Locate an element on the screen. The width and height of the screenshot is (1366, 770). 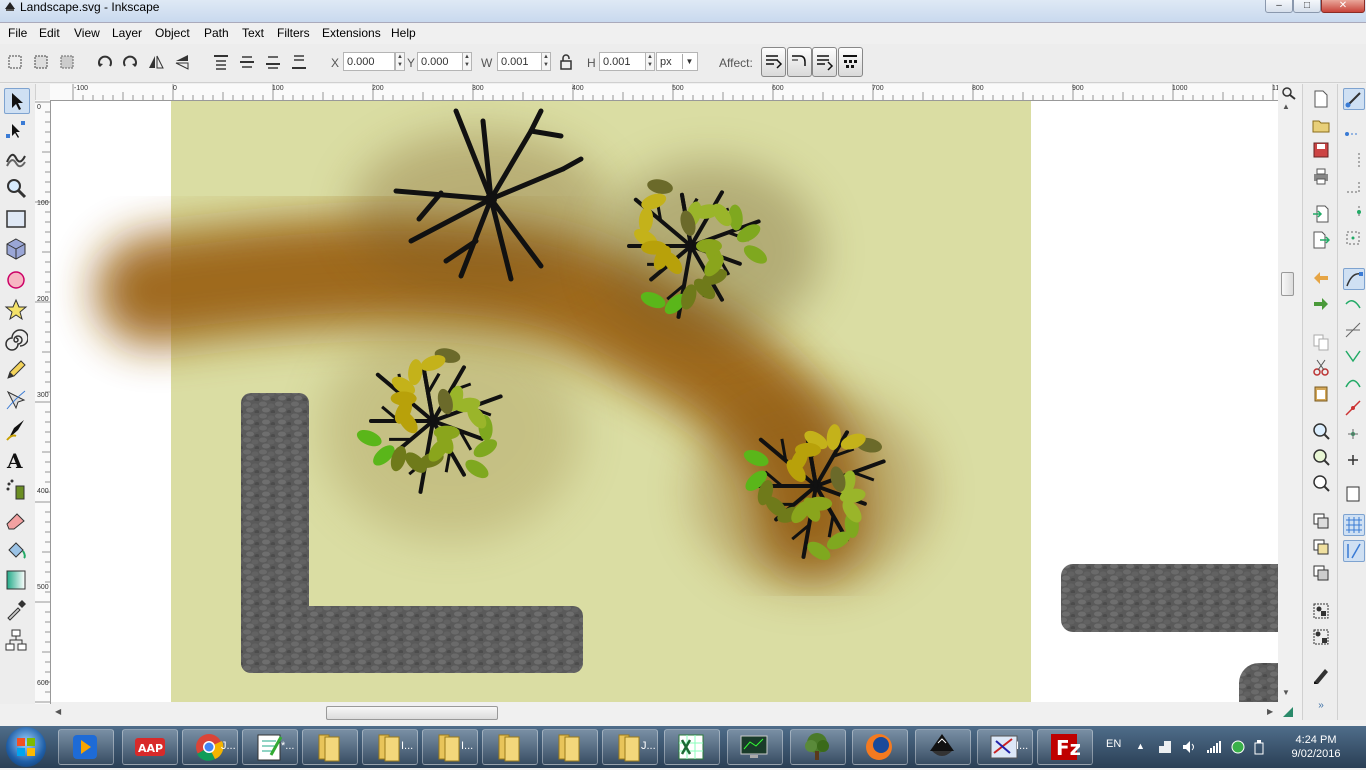
affect-stroke-width-button is located at coordinates (773, 62).